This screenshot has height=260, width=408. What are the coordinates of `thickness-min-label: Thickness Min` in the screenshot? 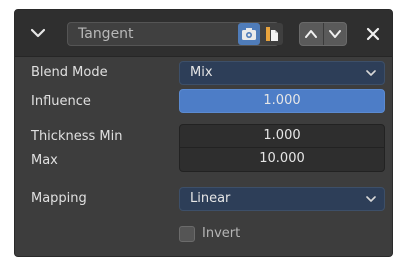 It's located at (77, 136).